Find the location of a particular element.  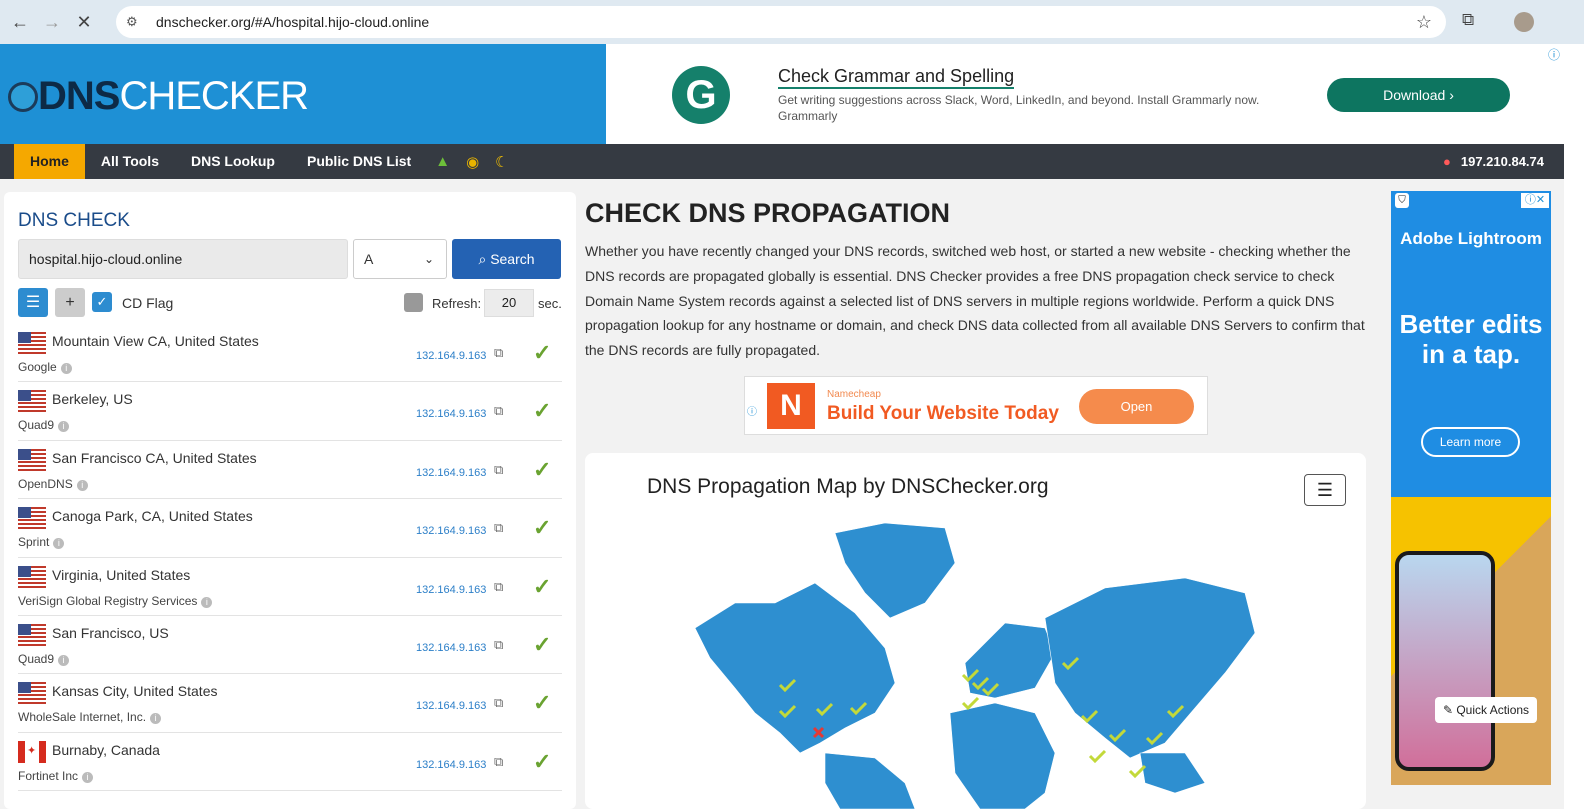

refresh-interval-input: 20 is located at coordinates (509, 303).